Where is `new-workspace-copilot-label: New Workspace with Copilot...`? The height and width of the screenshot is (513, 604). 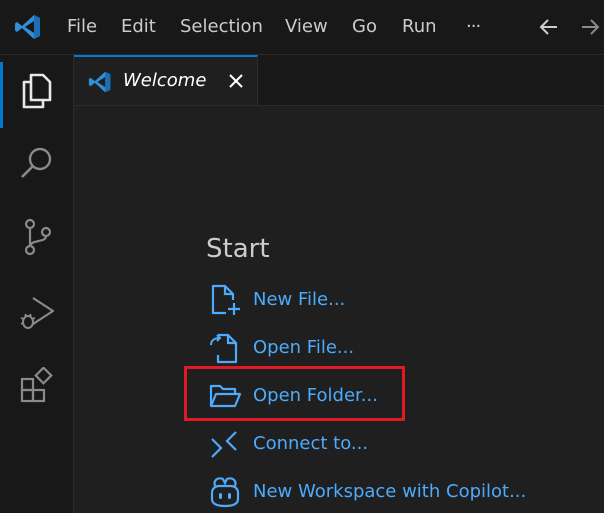 new-workspace-copilot-label: New Workspace with Copilot... is located at coordinates (389, 492).